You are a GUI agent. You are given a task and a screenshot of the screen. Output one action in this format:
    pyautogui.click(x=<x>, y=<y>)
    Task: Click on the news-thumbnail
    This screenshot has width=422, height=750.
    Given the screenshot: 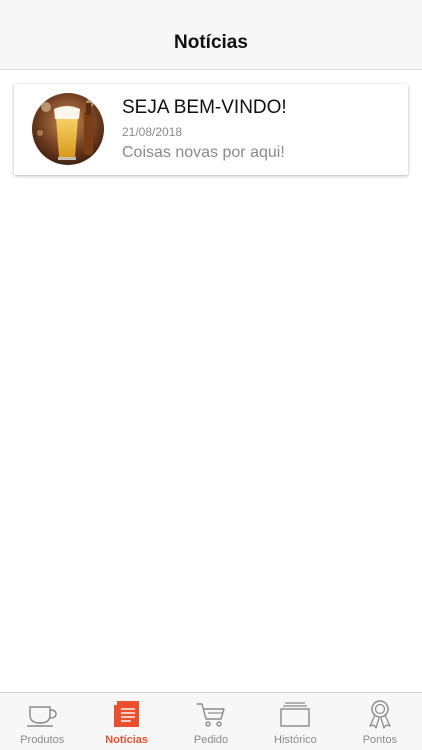 What is the action you would take?
    pyautogui.click(x=68, y=129)
    